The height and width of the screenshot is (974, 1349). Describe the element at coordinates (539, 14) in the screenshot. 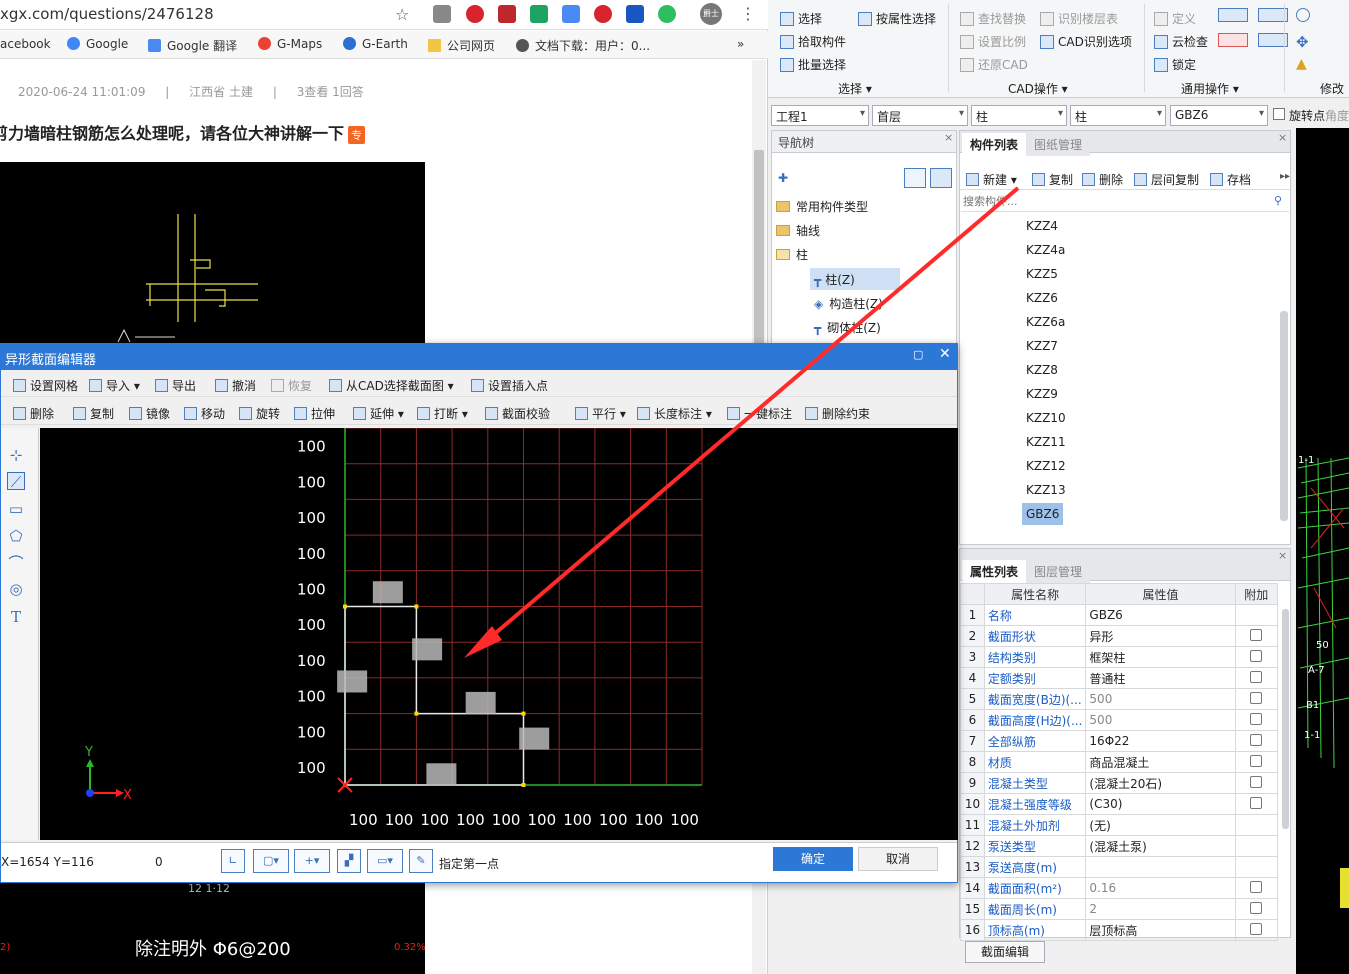

I see `drive-ext-icon` at that location.